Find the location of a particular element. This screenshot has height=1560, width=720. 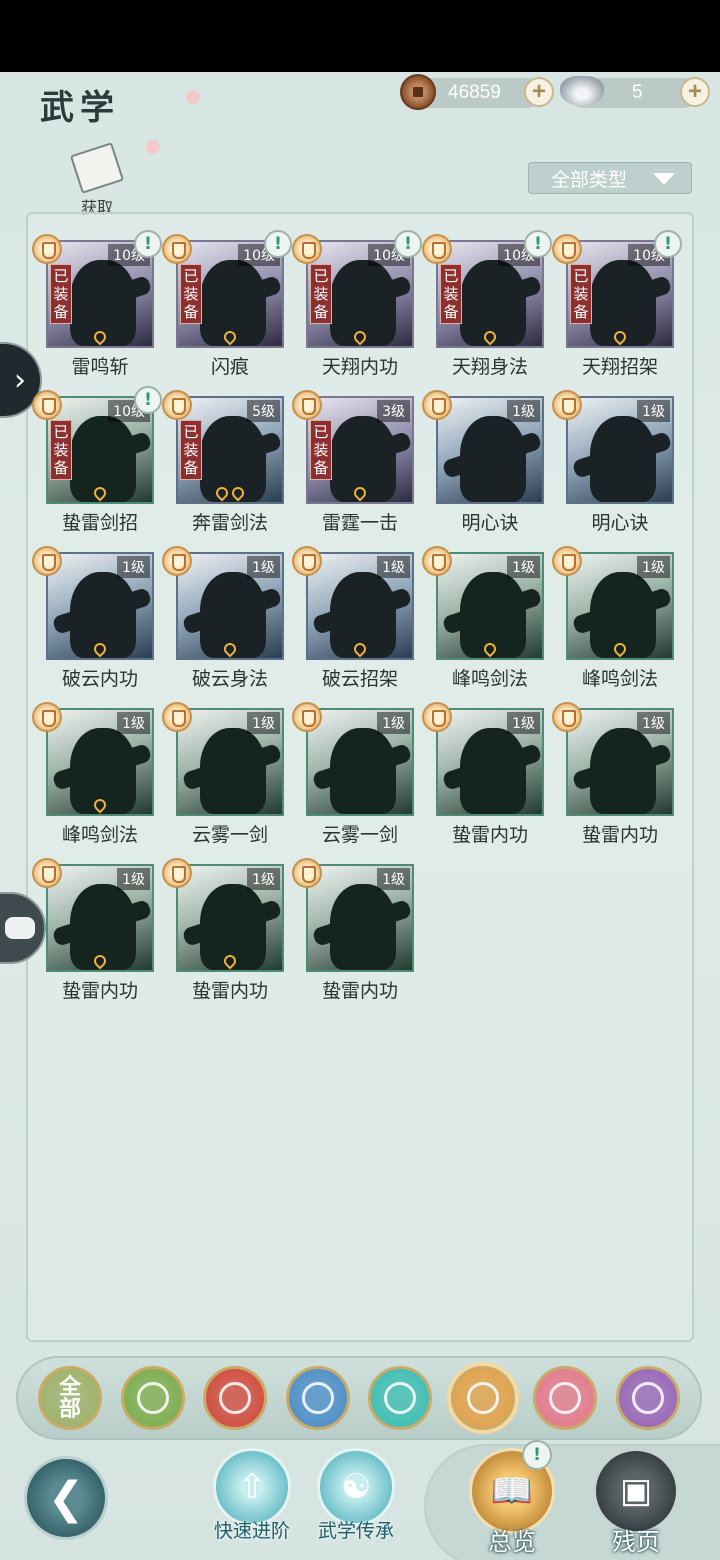

add-silver-button: + is located at coordinates (695, 92).